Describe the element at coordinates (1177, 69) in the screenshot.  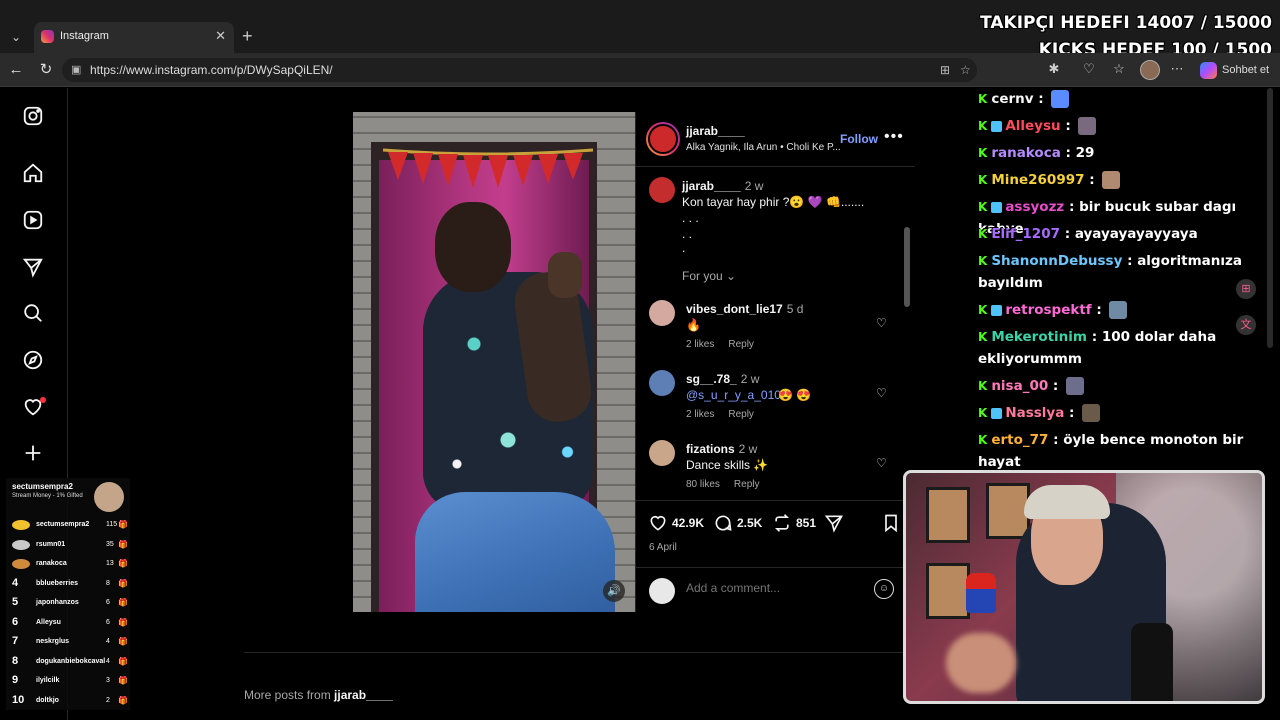
I see `more-menu-icon: ⋯` at that location.